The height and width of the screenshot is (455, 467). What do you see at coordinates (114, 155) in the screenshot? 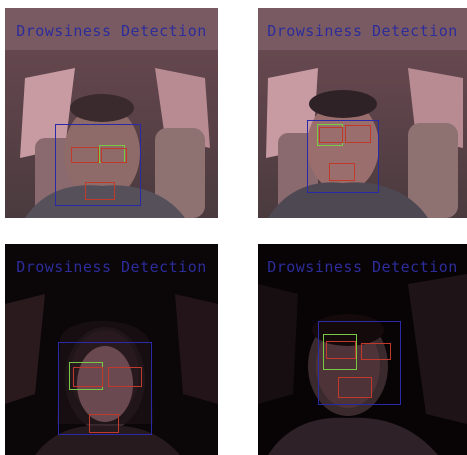
I see `right-eye-box-inner` at bounding box center [114, 155].